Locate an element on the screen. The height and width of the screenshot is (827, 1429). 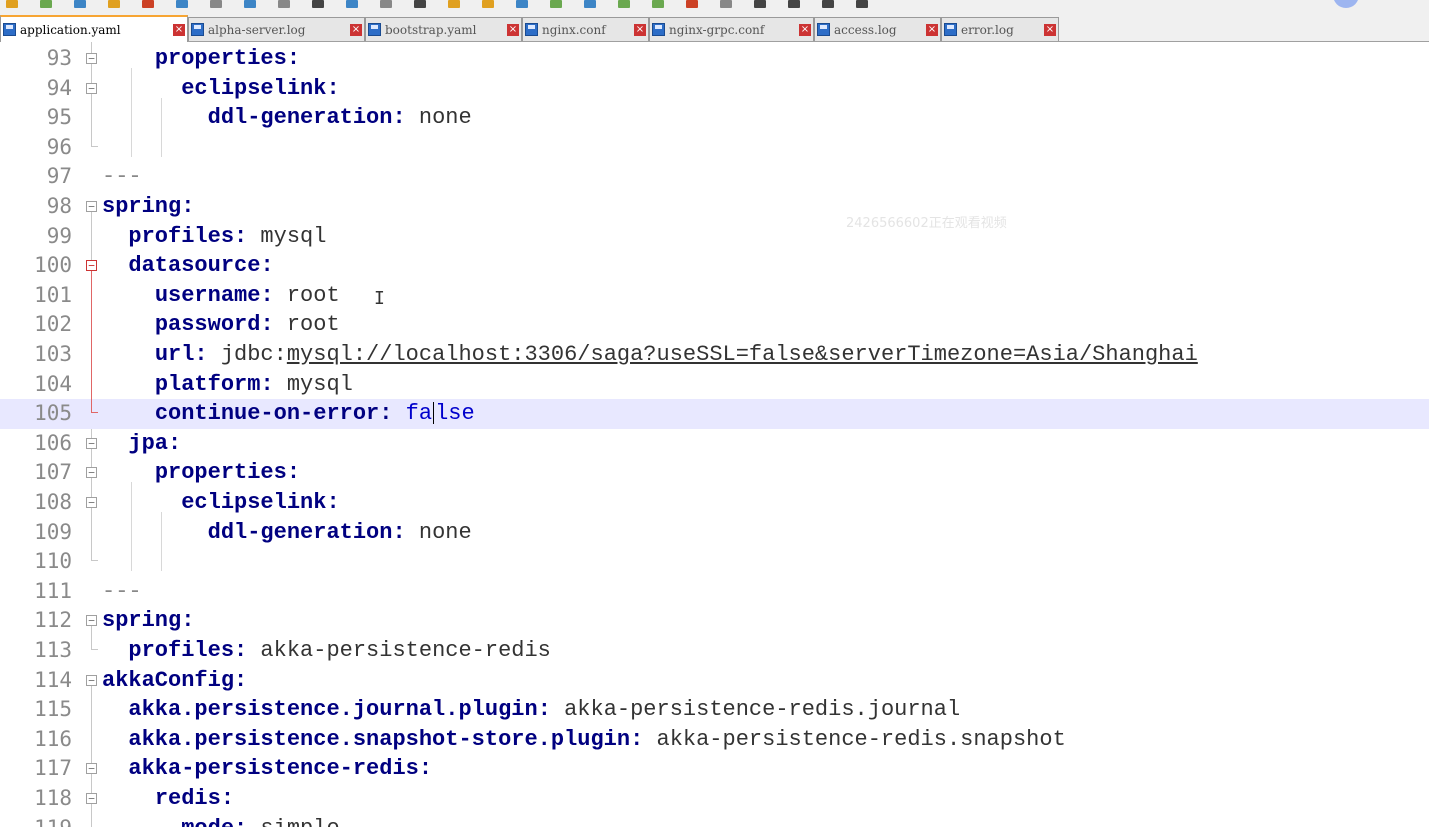
yaml-key: password is located at coordinates (207, 325).